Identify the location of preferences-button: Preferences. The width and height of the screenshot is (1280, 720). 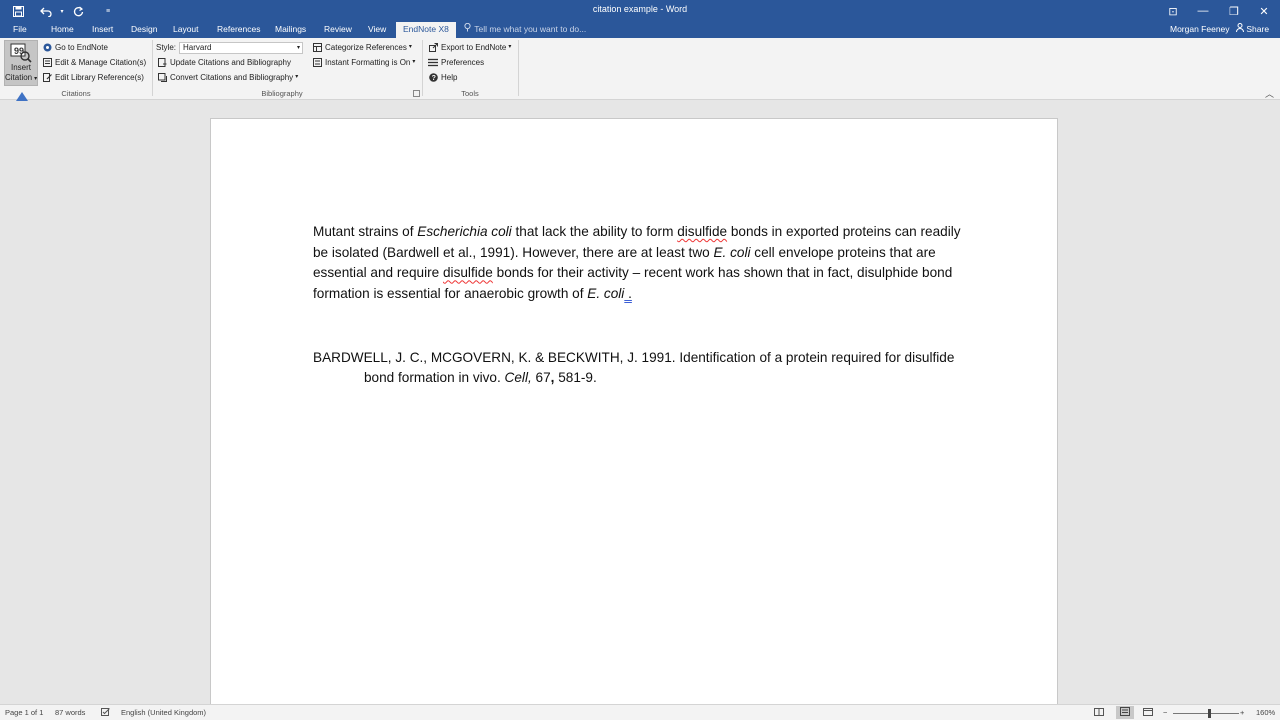
(456, 62).